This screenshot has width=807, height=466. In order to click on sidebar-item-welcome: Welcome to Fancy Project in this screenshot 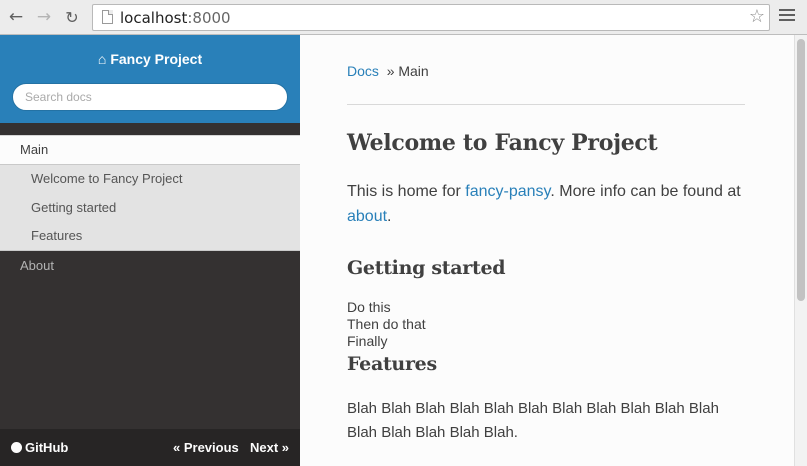, I will do `click(150, 179)`.